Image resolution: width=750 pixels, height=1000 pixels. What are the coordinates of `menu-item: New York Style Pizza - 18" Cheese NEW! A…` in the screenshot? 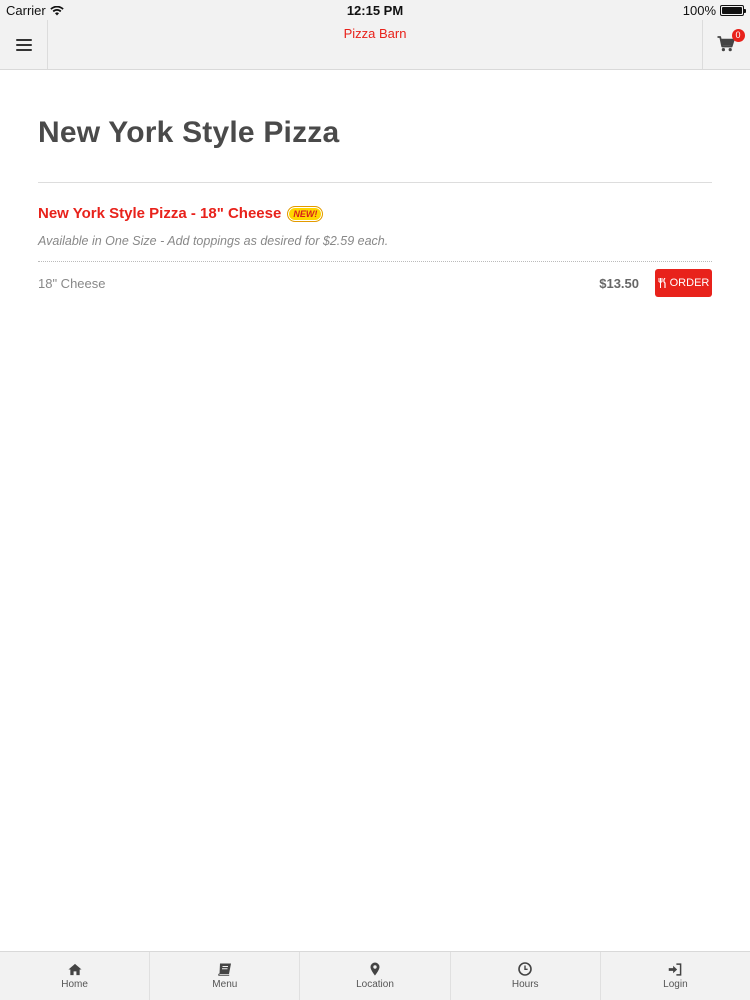 It's located at (375, 251).